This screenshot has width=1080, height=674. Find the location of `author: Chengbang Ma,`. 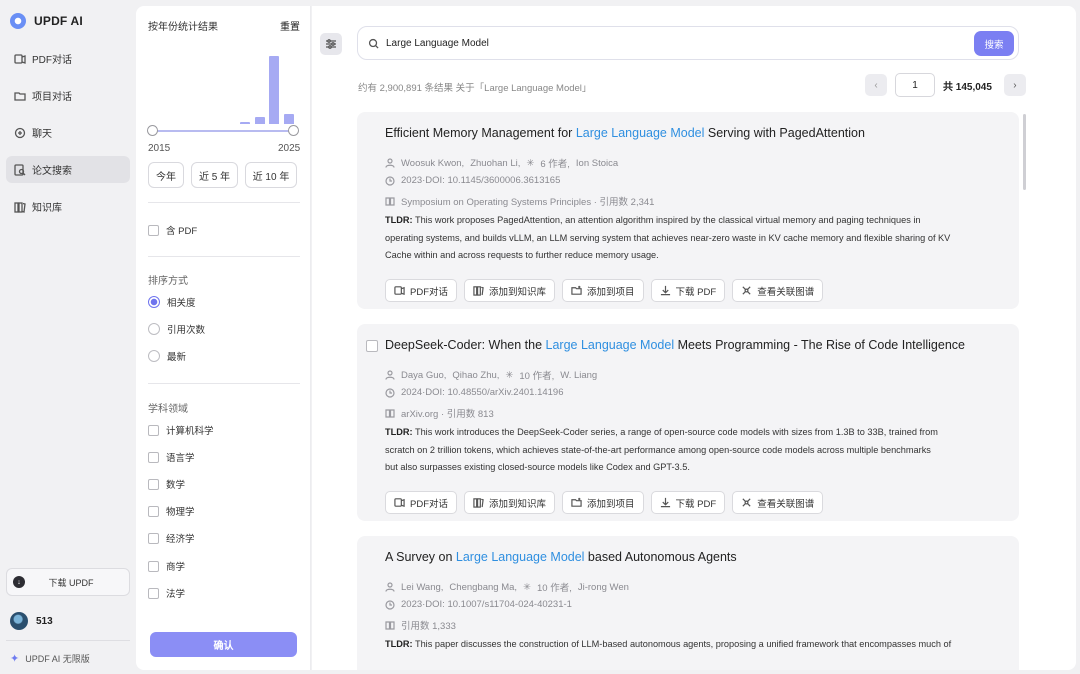

author: Chengbang Ma, is located at coordinates (483, 587).